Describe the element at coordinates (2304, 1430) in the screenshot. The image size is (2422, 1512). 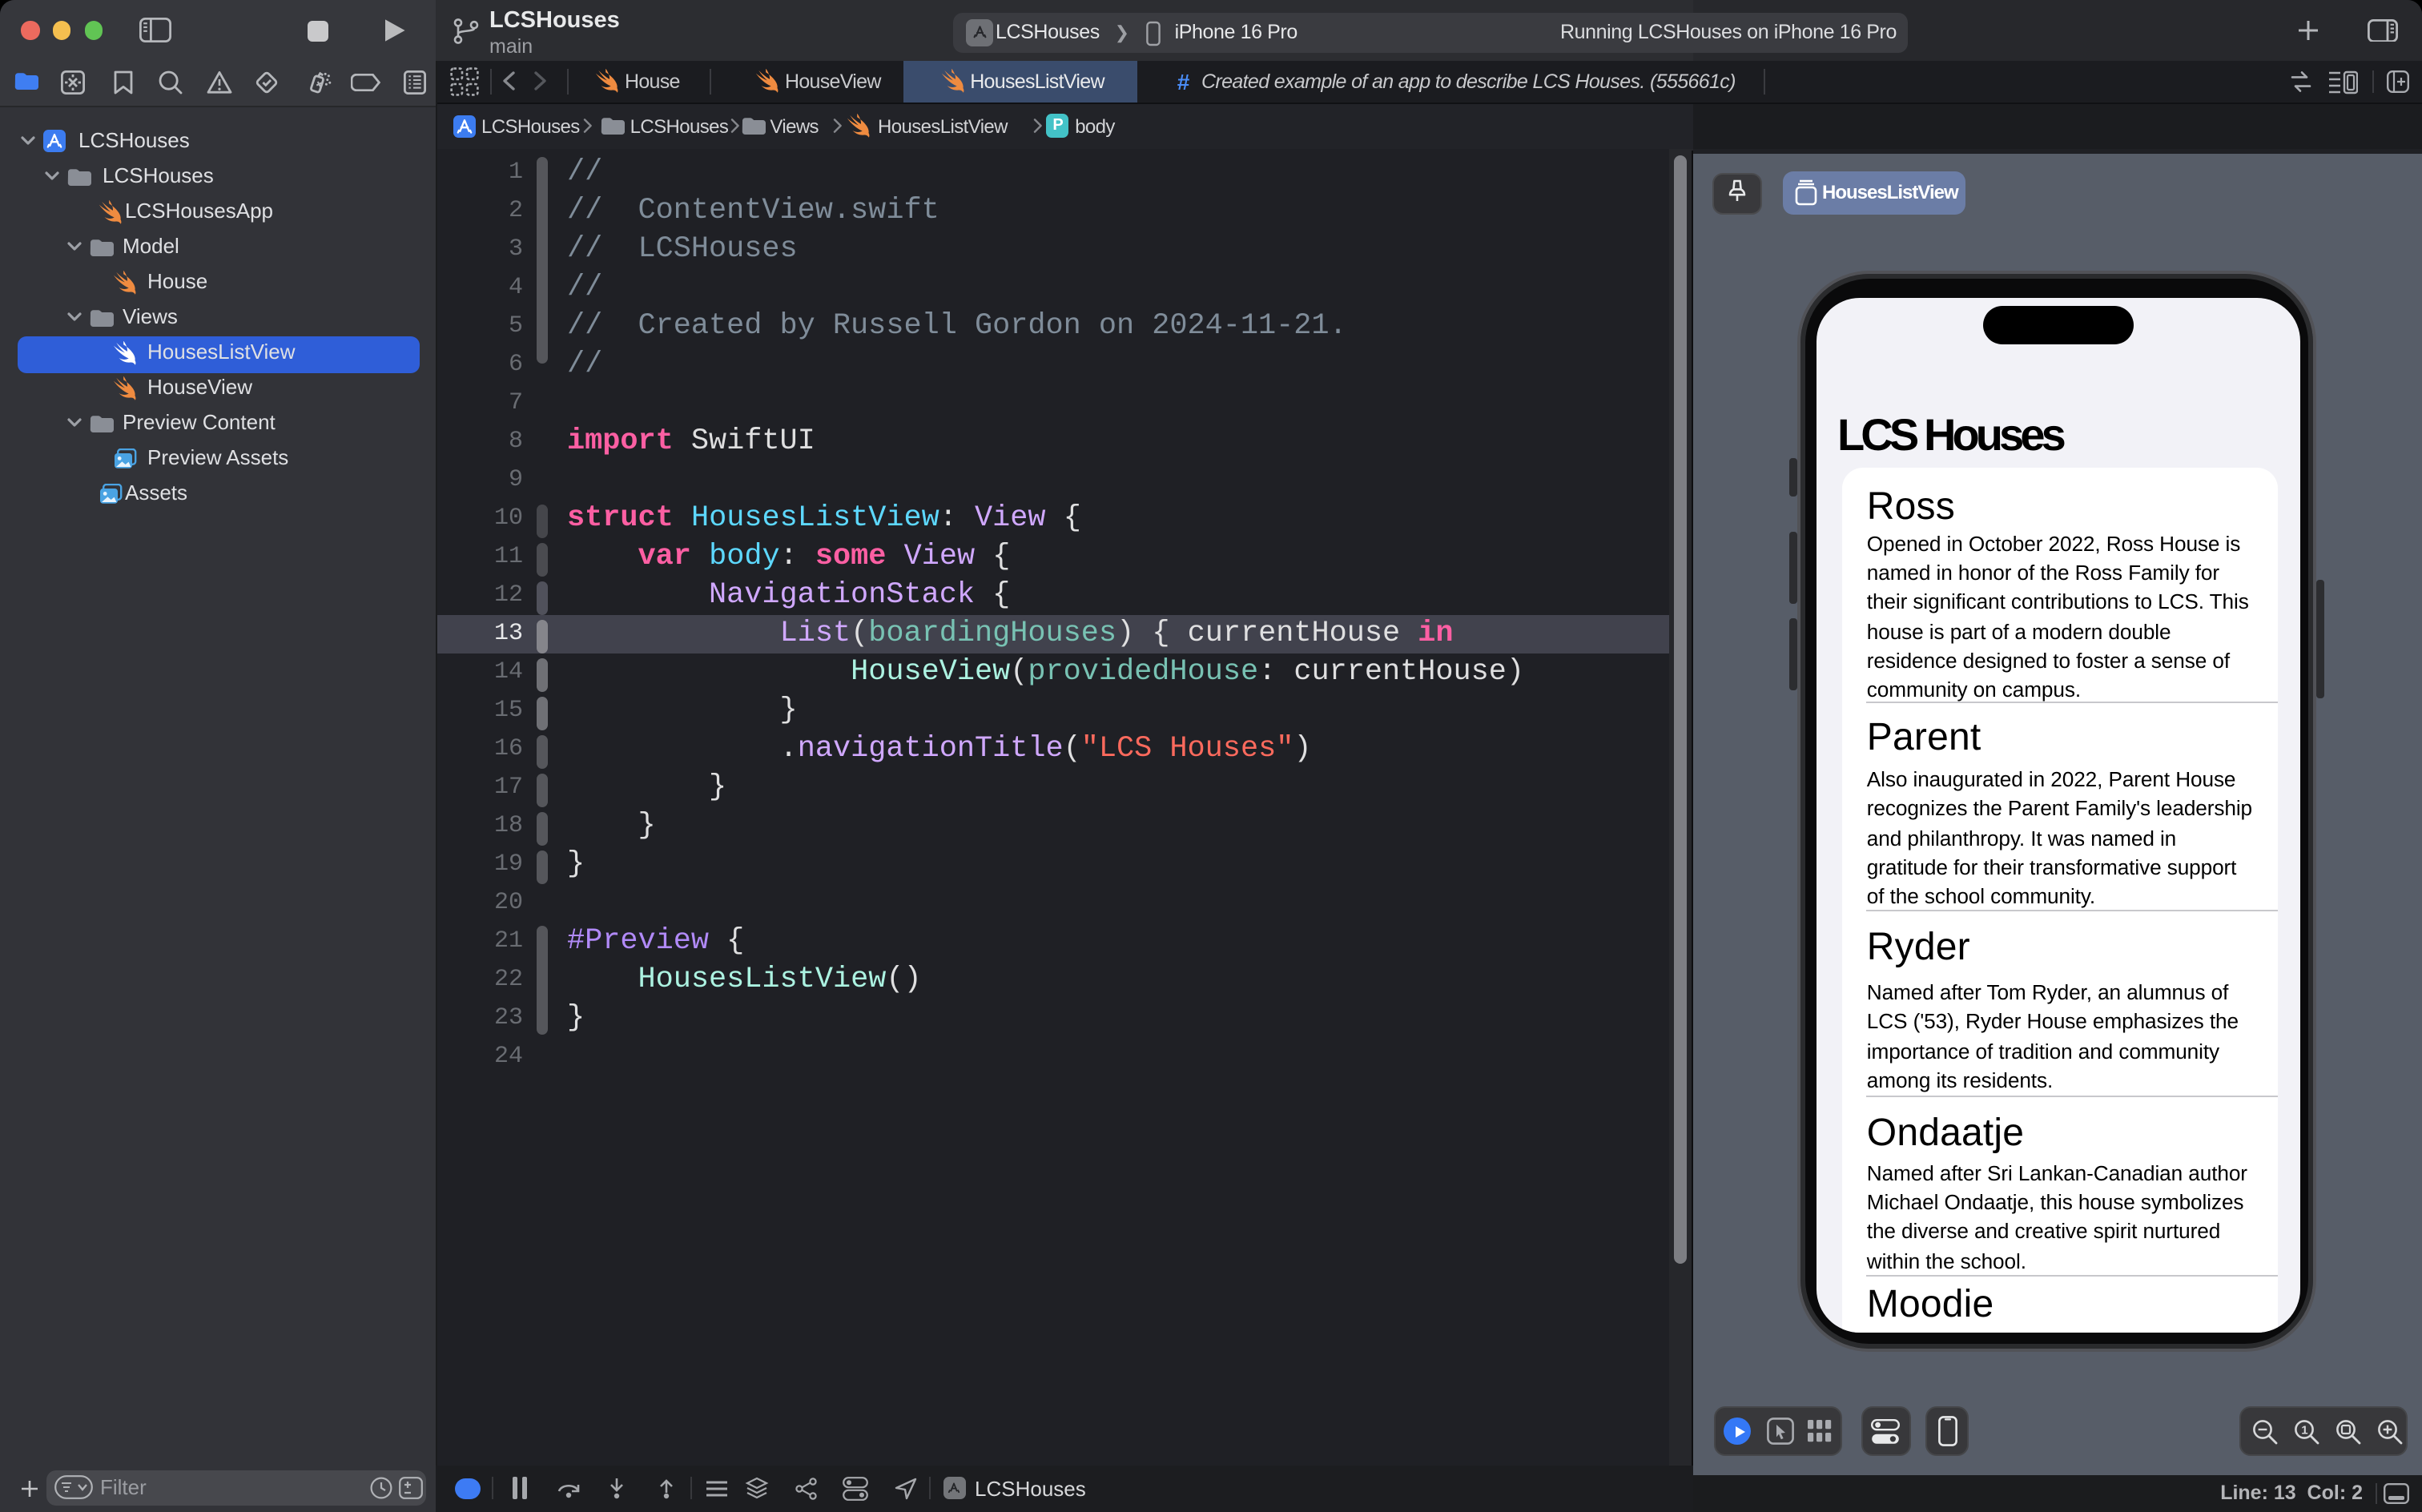
I see `svg-text: 1` at that location.